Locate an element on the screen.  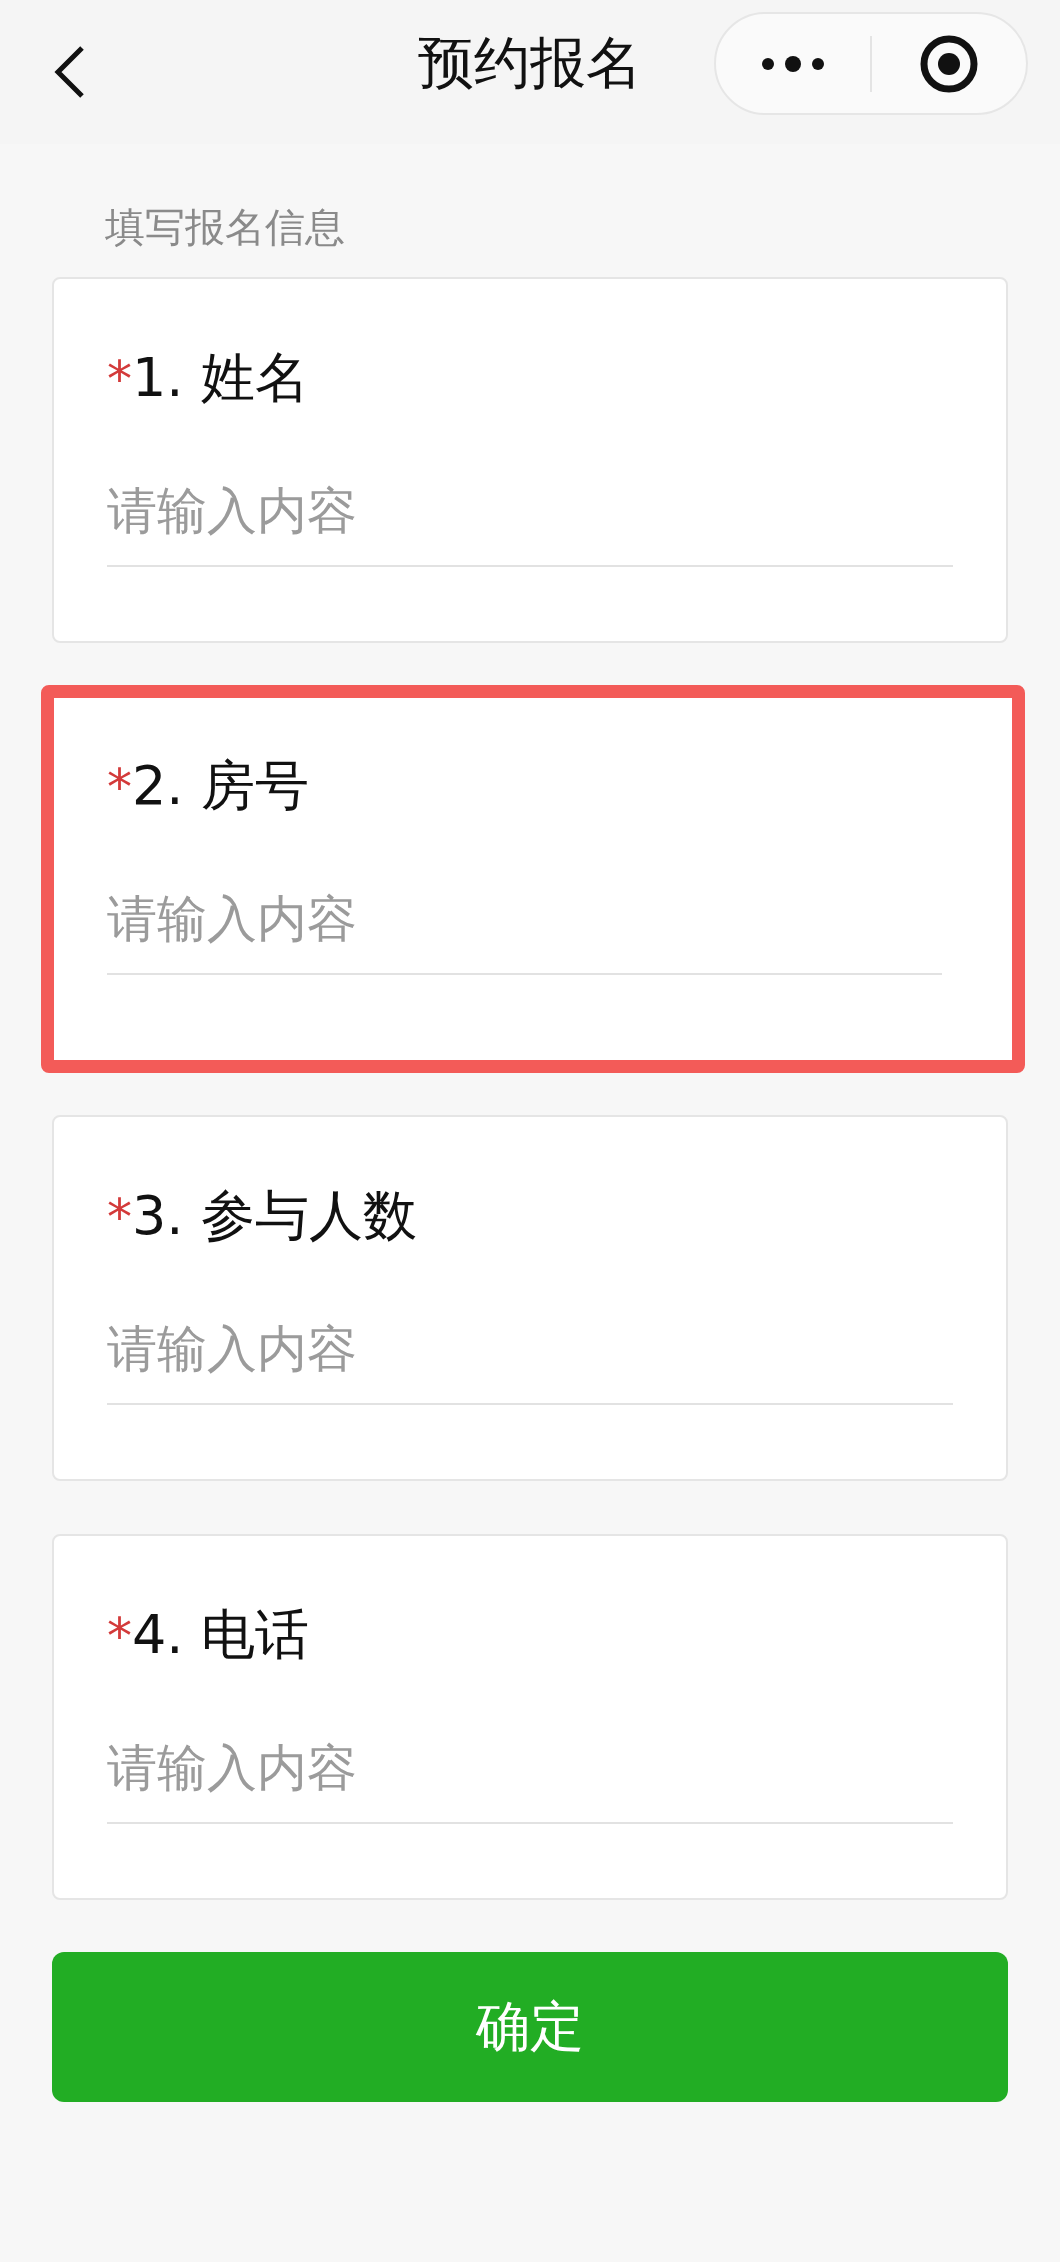
target-icon is located at coordinates (949, 63).